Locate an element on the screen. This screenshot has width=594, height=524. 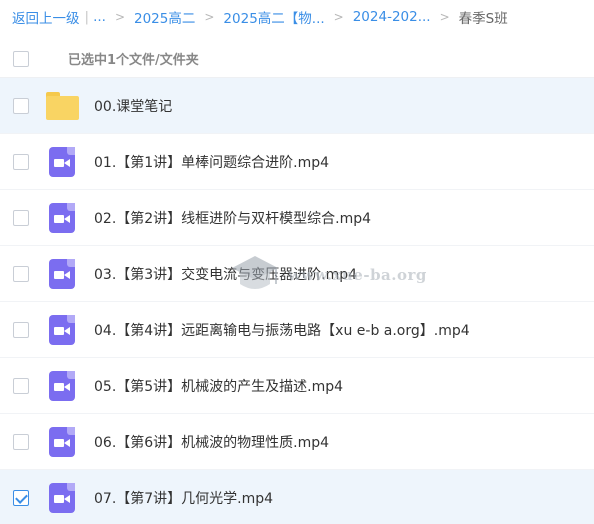
file-name: 06.【第6讲】机械波的物理性质.mp4 is located at coordinates (211, 442).